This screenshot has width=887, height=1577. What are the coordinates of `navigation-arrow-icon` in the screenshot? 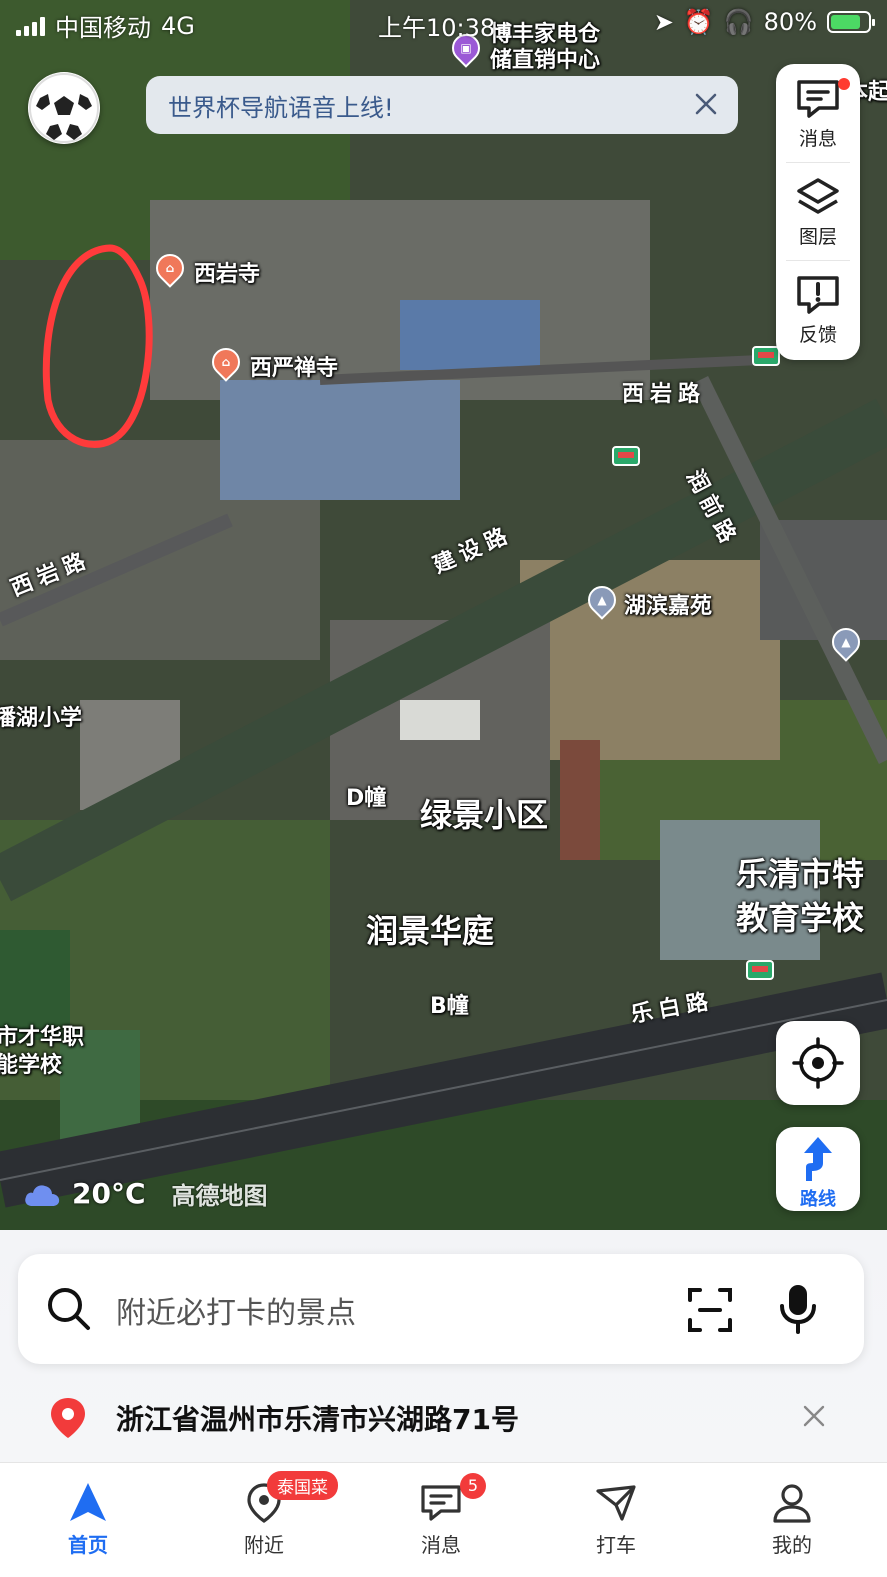 It's located at (88, 1502).